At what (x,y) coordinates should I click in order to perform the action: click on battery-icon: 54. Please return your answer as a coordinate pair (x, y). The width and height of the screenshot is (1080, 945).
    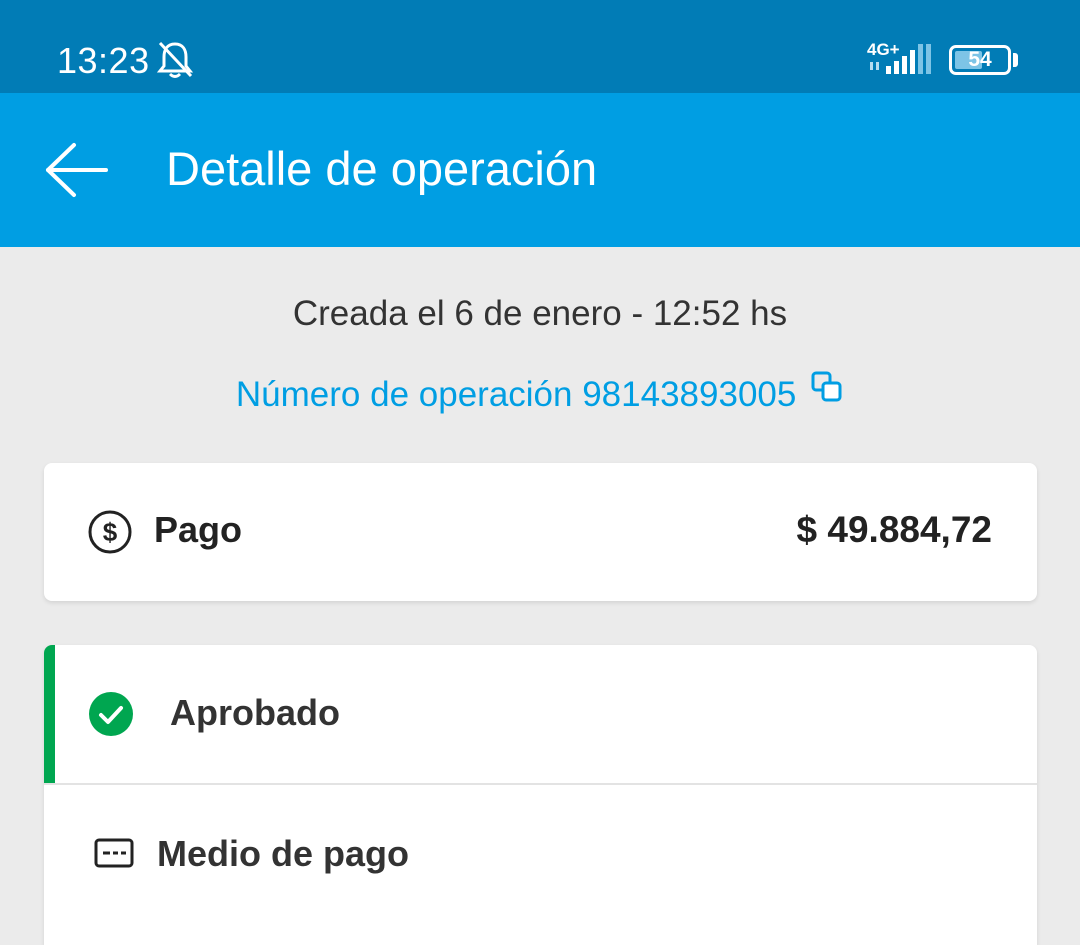
    Looking at the image, I should click on (980, 60).